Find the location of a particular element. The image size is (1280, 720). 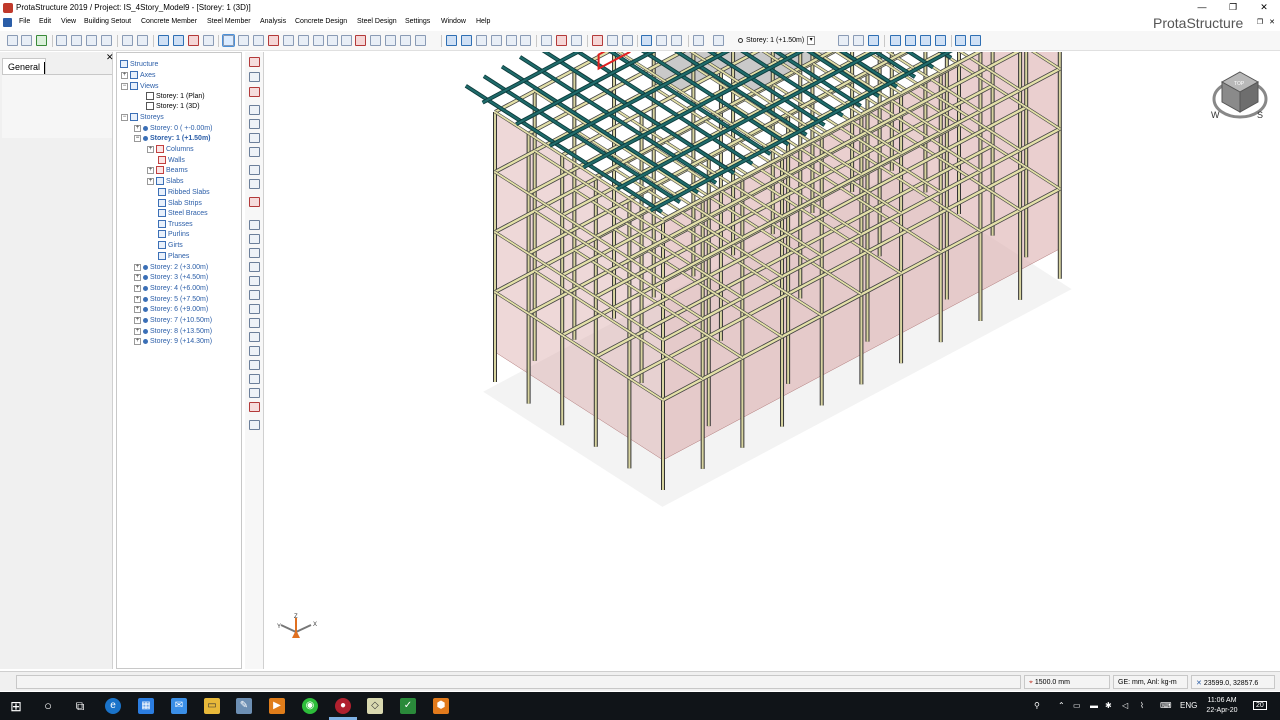

menu-steel-design: Steel Design is located at coordinates (377, 21).